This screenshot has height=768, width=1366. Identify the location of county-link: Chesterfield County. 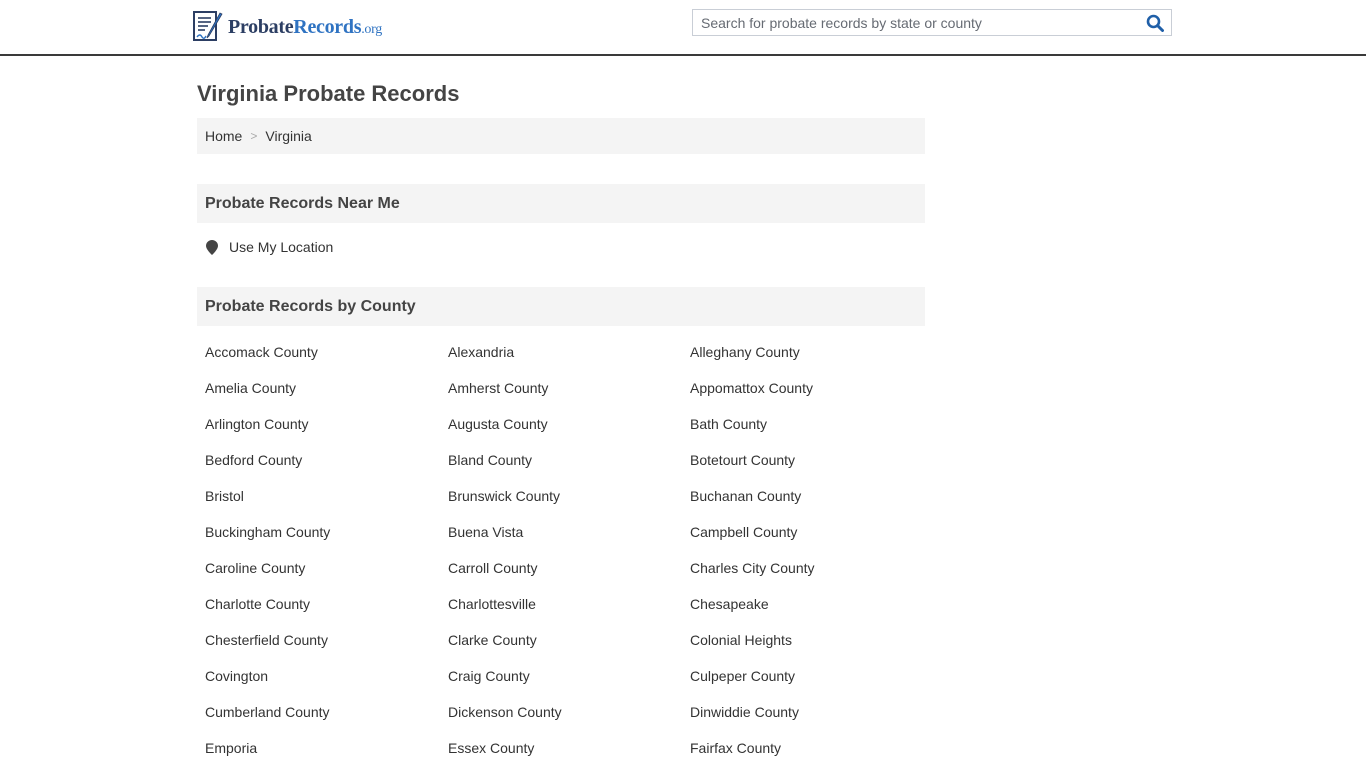
(266, 640).